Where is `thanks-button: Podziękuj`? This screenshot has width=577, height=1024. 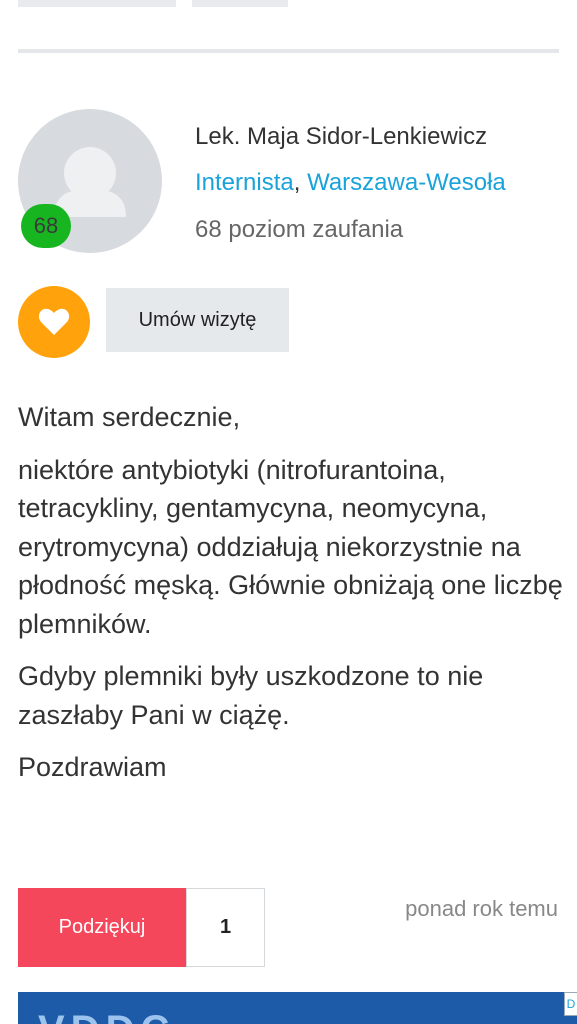
thanks-button: Podziękuj is located at coordinates (102, 927).